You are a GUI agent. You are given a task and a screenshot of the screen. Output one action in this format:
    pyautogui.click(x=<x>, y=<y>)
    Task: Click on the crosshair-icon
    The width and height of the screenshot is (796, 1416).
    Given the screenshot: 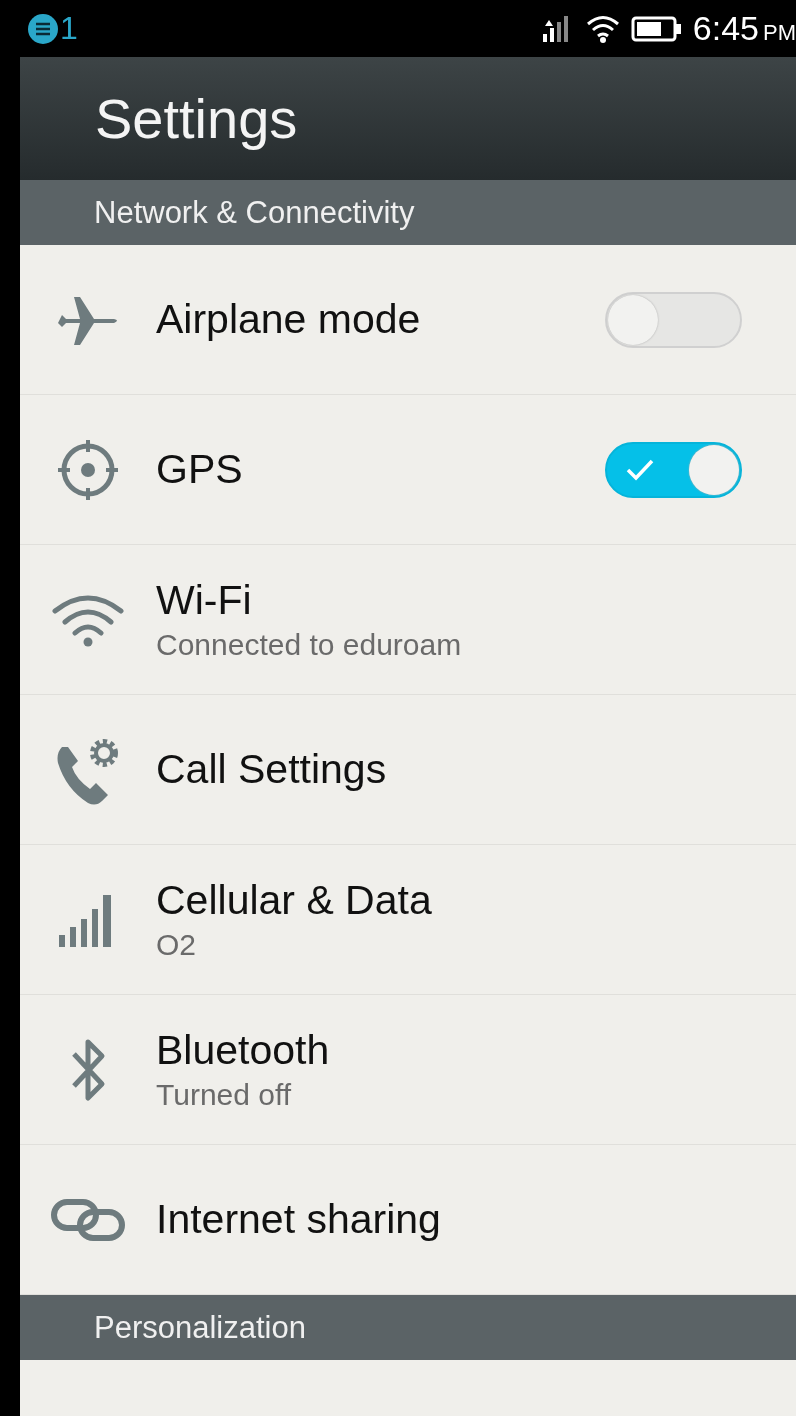 What is the action you would take?
    pyautogui.click(x=88, y=469)
    